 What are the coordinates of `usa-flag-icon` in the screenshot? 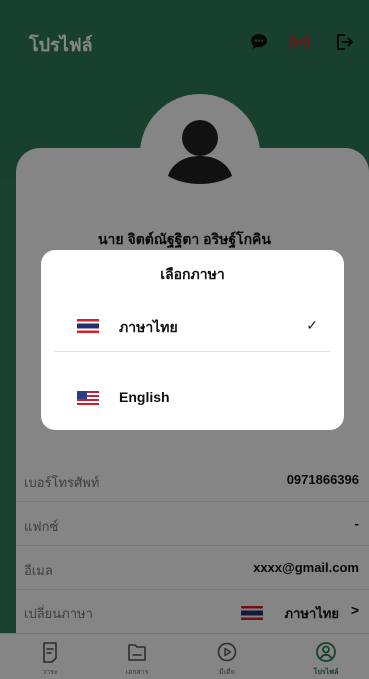 It's located at (88, 398).